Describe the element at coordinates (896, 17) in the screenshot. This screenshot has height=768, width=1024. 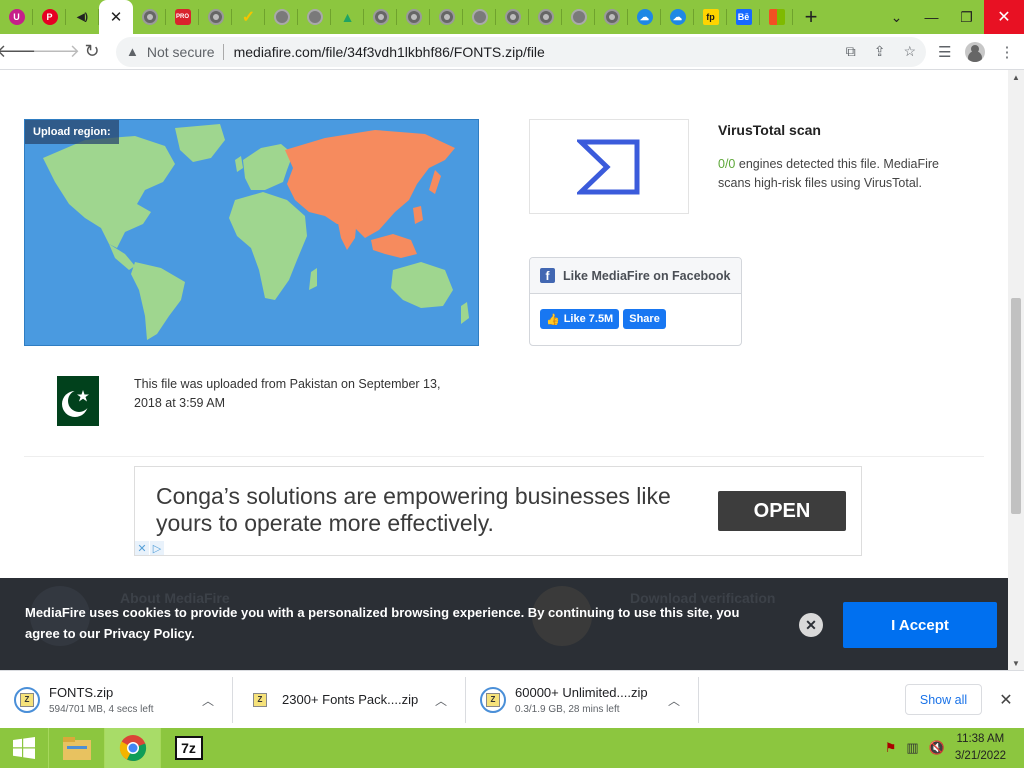
I see `tab-search-icon: ⌄` at that location.